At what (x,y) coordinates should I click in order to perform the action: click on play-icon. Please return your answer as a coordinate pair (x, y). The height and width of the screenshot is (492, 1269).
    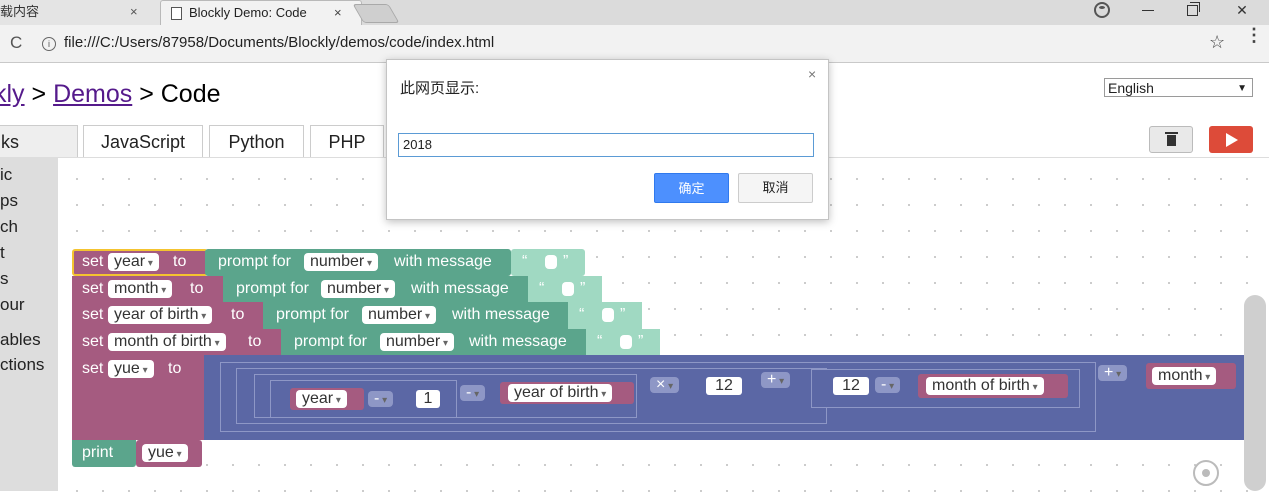
    Looking at the image, I should click on (1232, 140).